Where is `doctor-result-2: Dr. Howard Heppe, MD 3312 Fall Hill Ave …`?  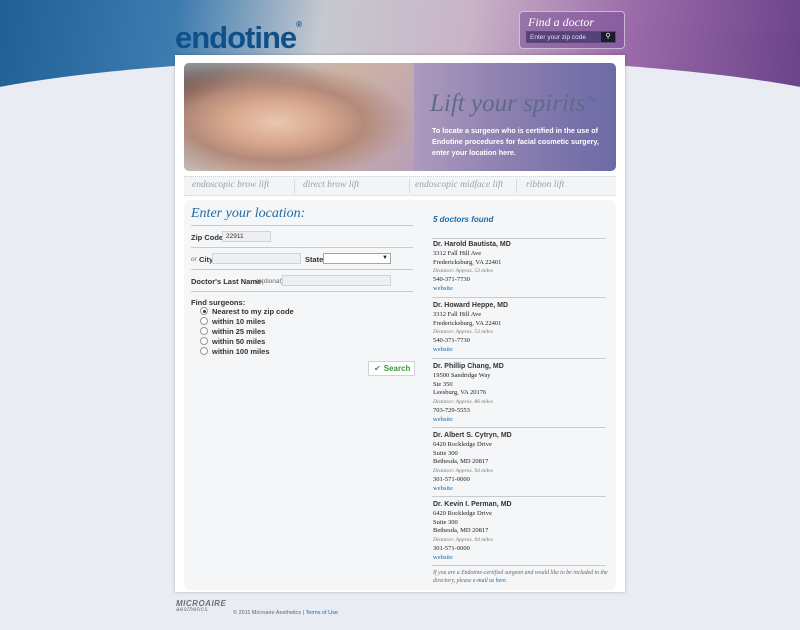 doctor-result-2: Dr. Howard Heppe, MD 3312 Fall Hill Ave … is located at coordinates (518, 327).